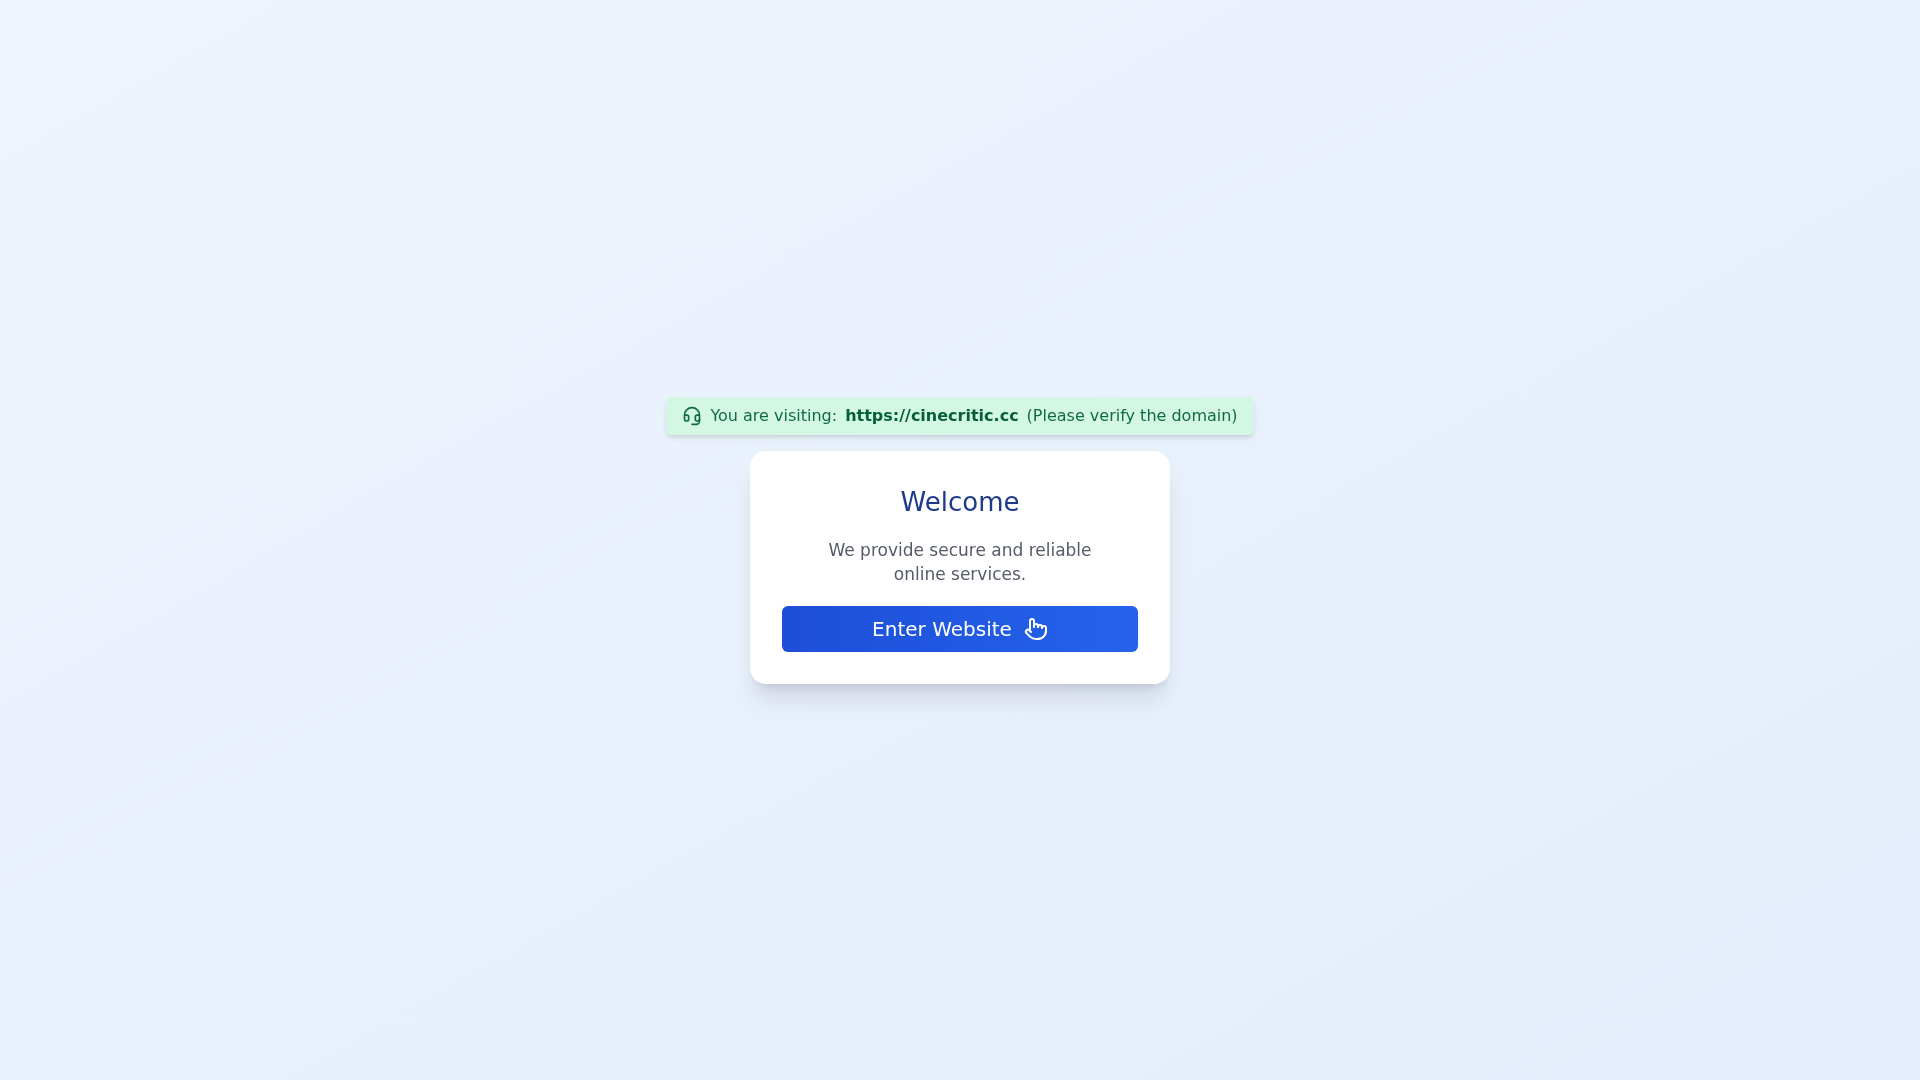  What do you see at coordinates (932, 415) in the screenshot?
I see `domain-text: https://cinecritic.cc` at bounding box center [932, 415].